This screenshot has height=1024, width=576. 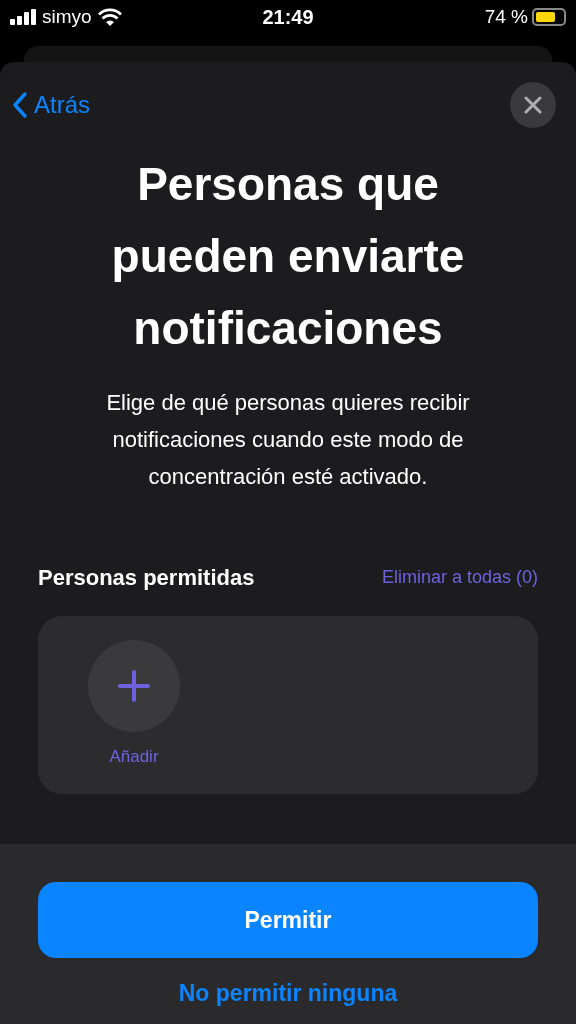 I want to click on close-icon, so click(x=533, y=105).